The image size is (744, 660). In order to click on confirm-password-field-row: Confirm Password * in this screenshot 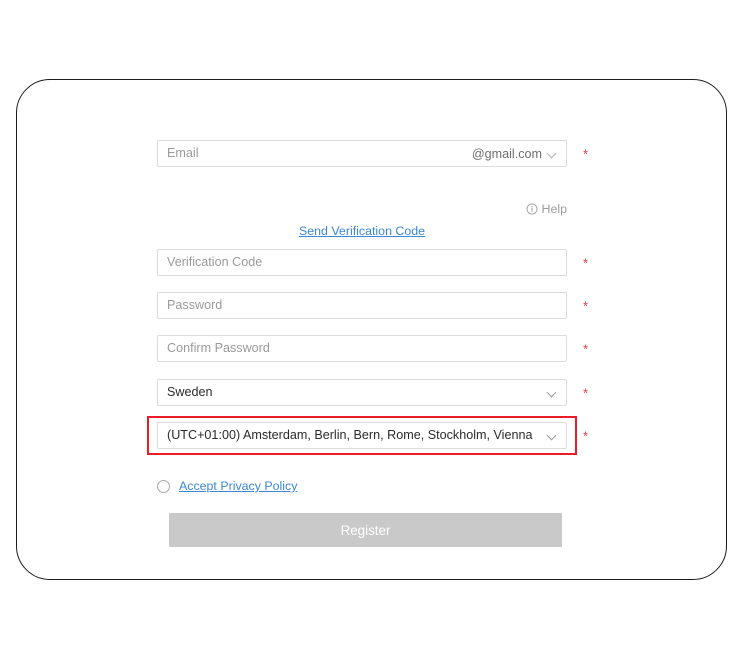, I will do `click(387, 348)`.